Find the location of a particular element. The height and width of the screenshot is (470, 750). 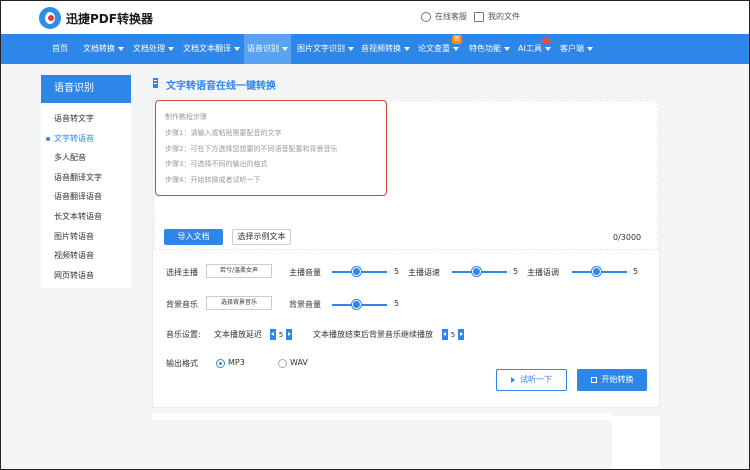

play-icon is located at coordinates (513, 379).